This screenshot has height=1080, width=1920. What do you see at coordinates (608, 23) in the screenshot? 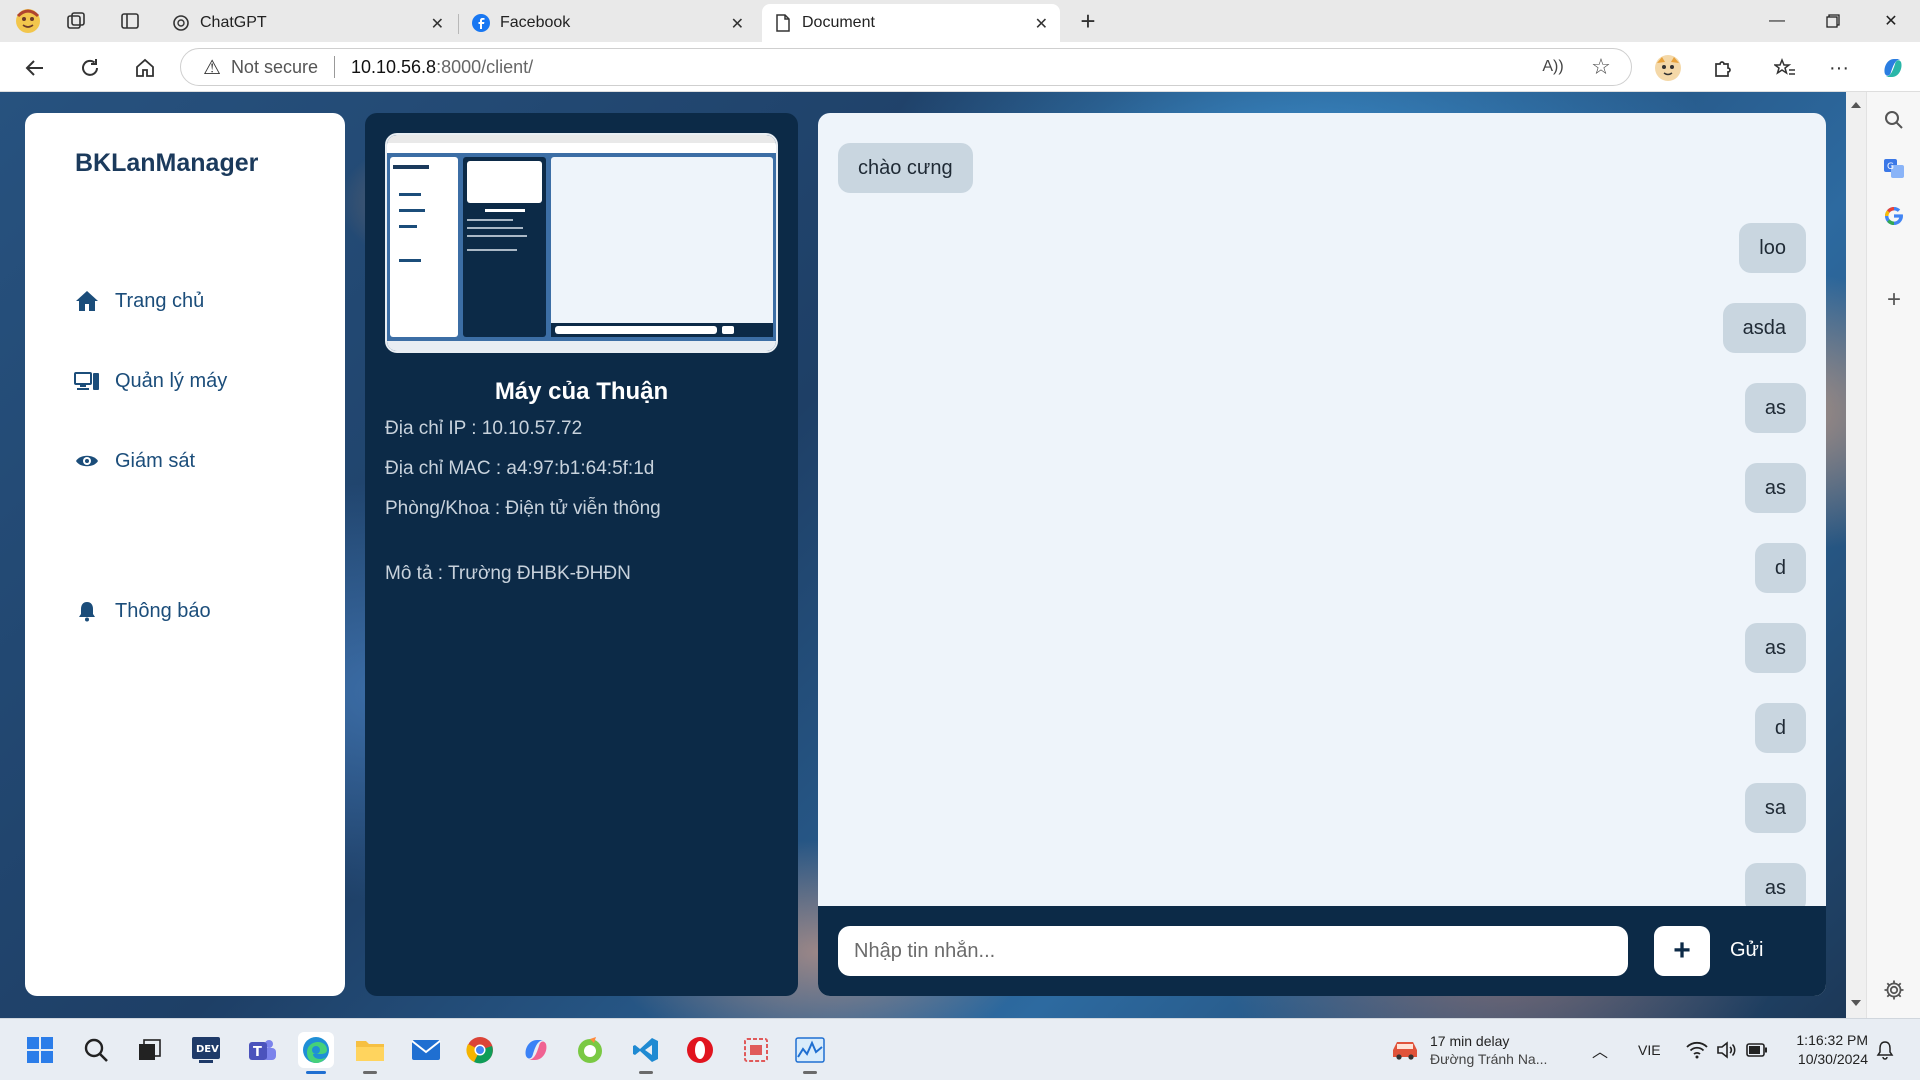
I see `tab-facebook: Facebook ✕` at bounding box center [608, 23].